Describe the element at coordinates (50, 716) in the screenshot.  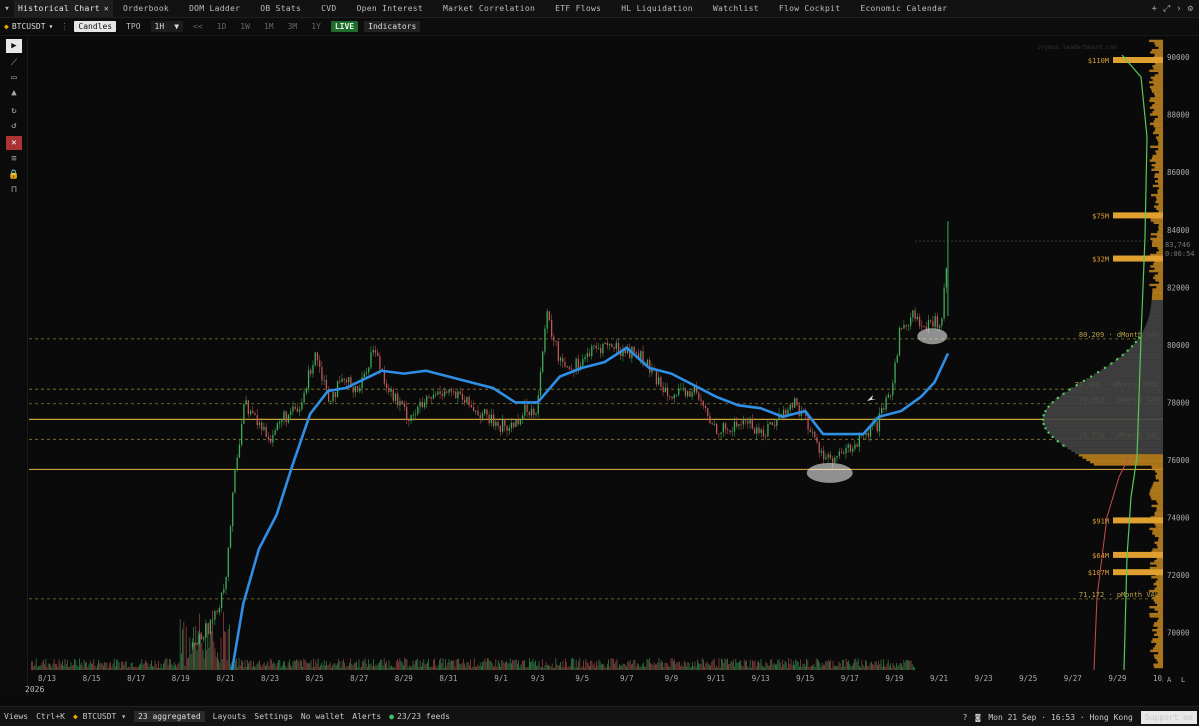
I see `command-shortcut: Ctrl+K` at that location.